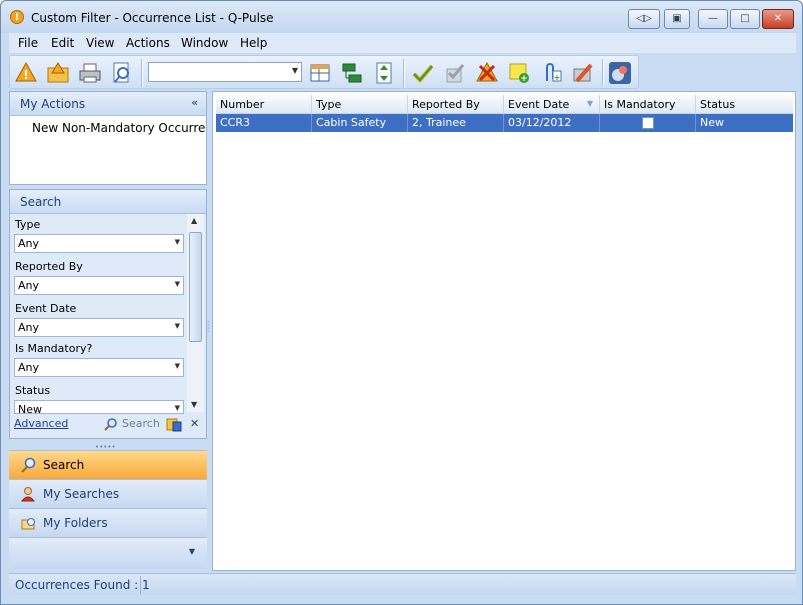  What do you see at coordinates (402, 43) in the screenshot?
I see `menu-bar: File Edit View Actions Window Help` at bounding box center [402, 43].